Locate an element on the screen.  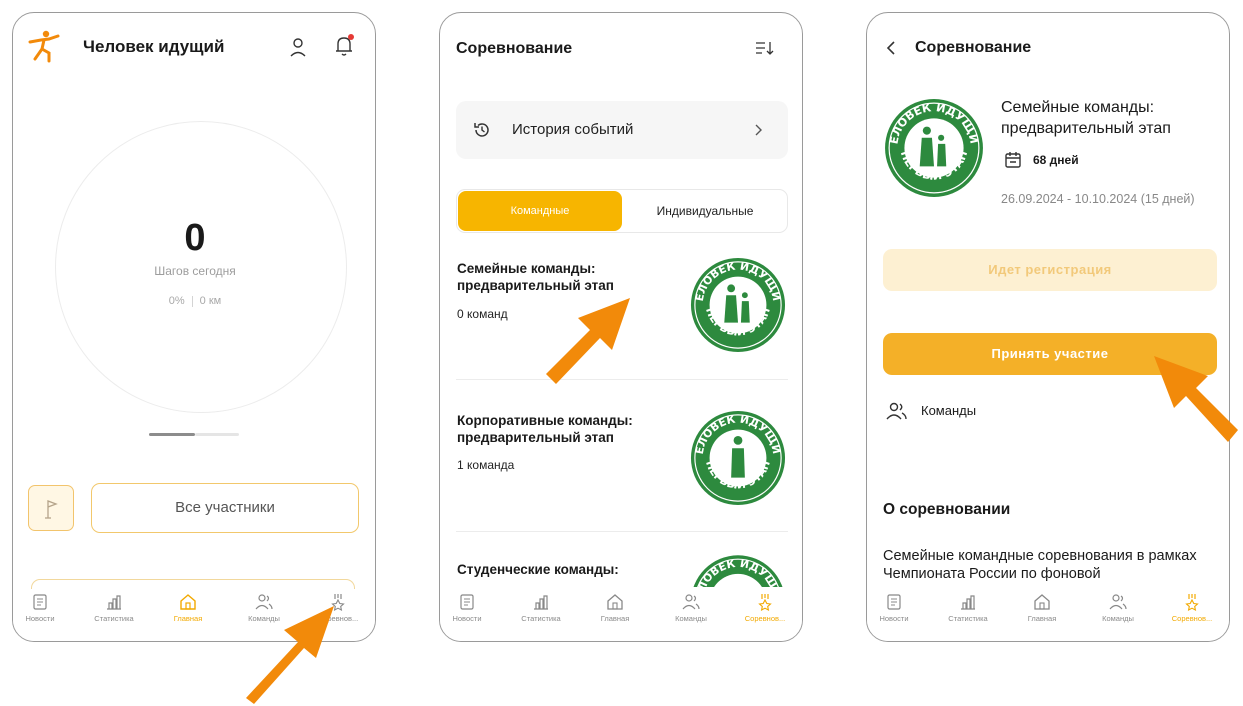
notification-bell-icon is located at coordinates (345, 46).